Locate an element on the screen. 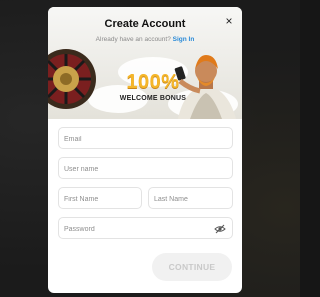 The image size is (320, 297). roulette-wheel-icon is located at coordinates (72, 79).